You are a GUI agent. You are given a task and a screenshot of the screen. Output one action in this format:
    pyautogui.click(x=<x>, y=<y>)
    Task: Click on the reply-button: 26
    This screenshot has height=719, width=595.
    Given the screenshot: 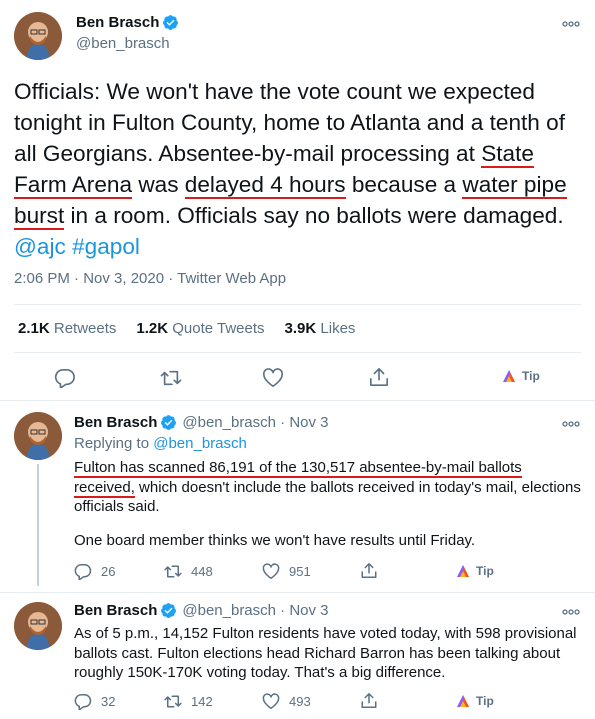 What is the action you would take?
    pyautogui.click(x=94, y=571)
    